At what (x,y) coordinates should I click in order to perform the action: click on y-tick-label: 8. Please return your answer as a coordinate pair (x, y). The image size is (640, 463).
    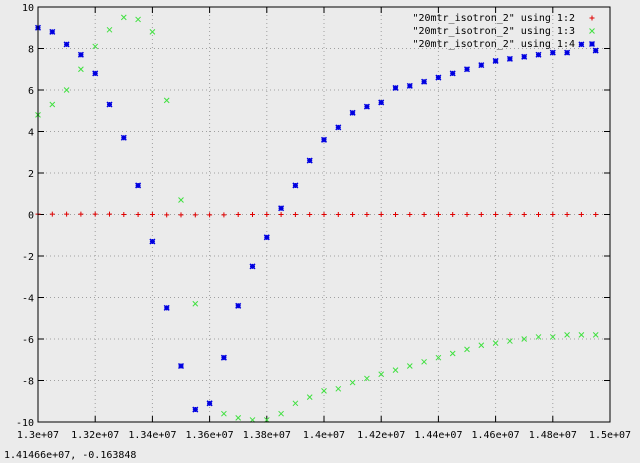
    Looking at the image, I should click on (31, 50).